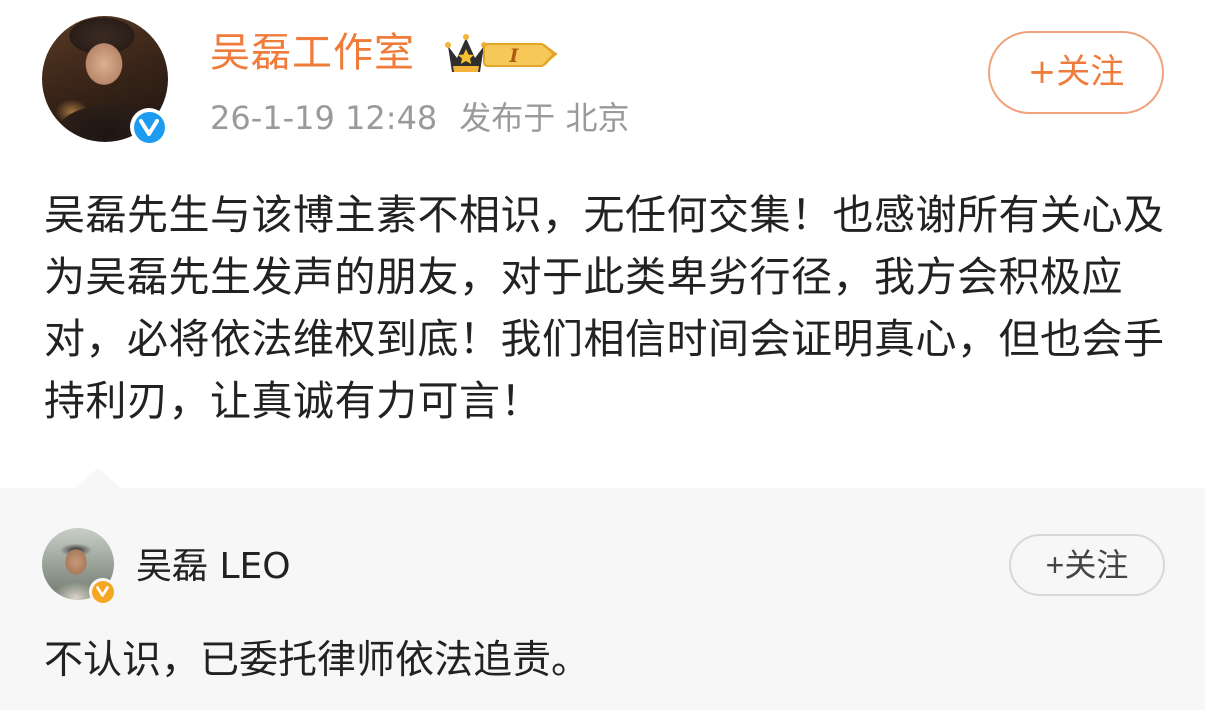  What do you see at coordinates (324, 118) in the screenshot?
I see `post-timestamp: 26-1-19 12:48` at bounding box center [324, 118].